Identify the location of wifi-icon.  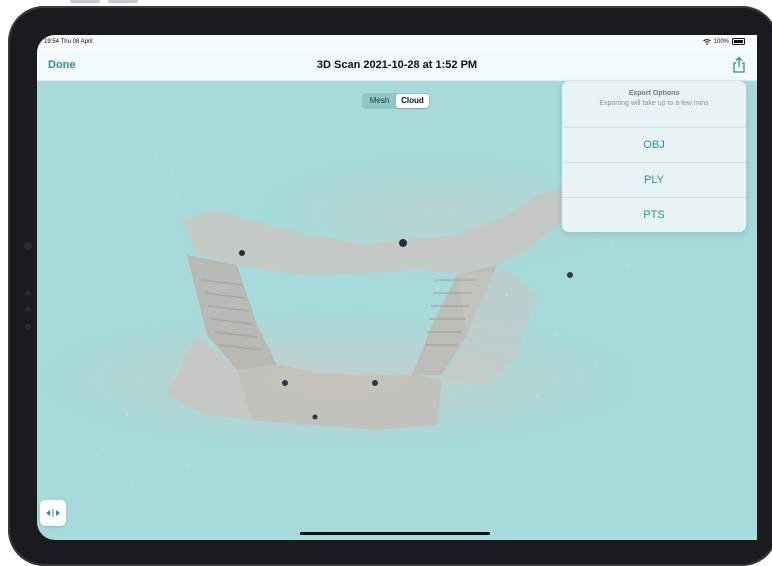
(706, 41).